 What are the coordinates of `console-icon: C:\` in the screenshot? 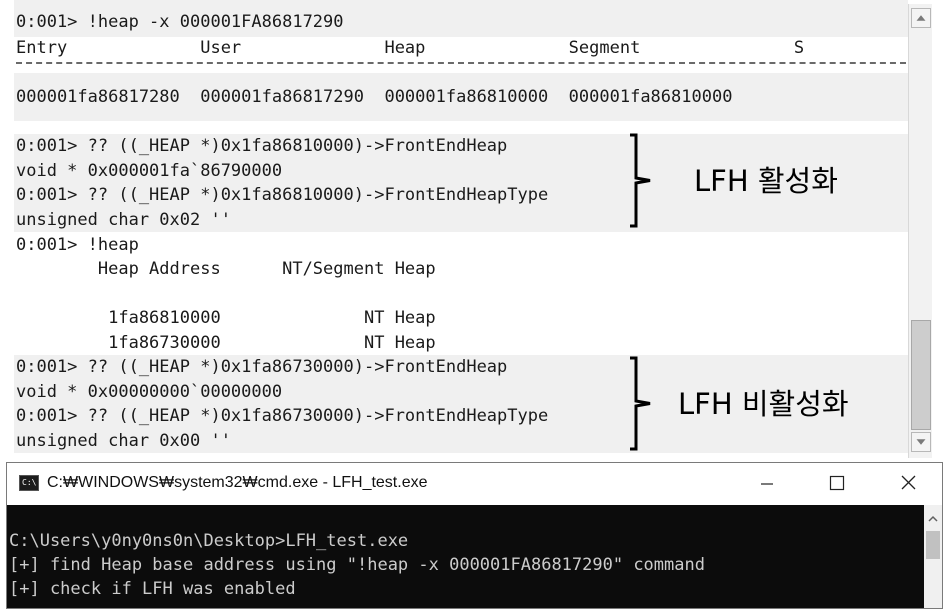 It's located at (29, 483).